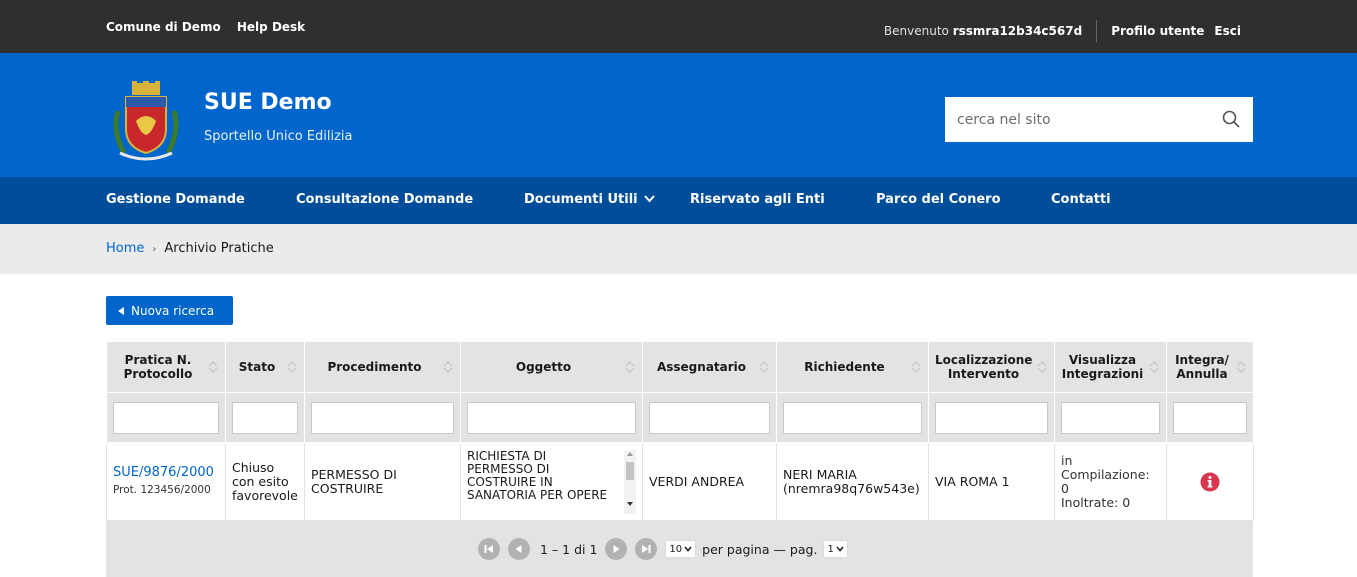 The width and height of the screenshot is (1357, 577). I want to click on site-title: SUE Demo, so click(268, 102).